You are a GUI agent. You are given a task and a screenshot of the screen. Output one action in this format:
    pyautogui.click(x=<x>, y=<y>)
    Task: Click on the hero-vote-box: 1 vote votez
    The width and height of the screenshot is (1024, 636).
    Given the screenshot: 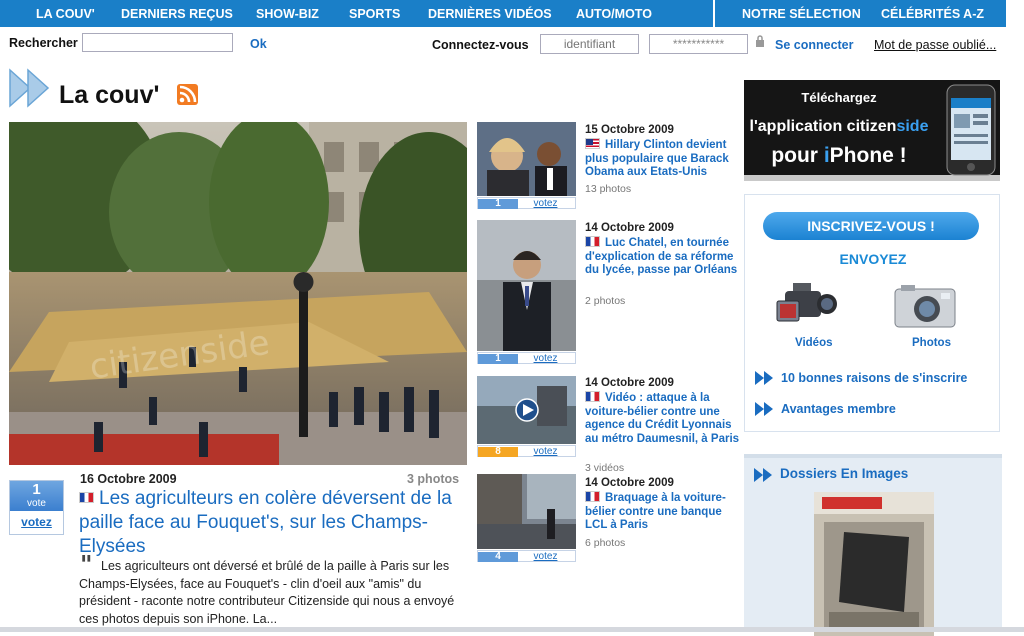 What is the action you would take?
    pyautogui.click(x=36, y=507)
    